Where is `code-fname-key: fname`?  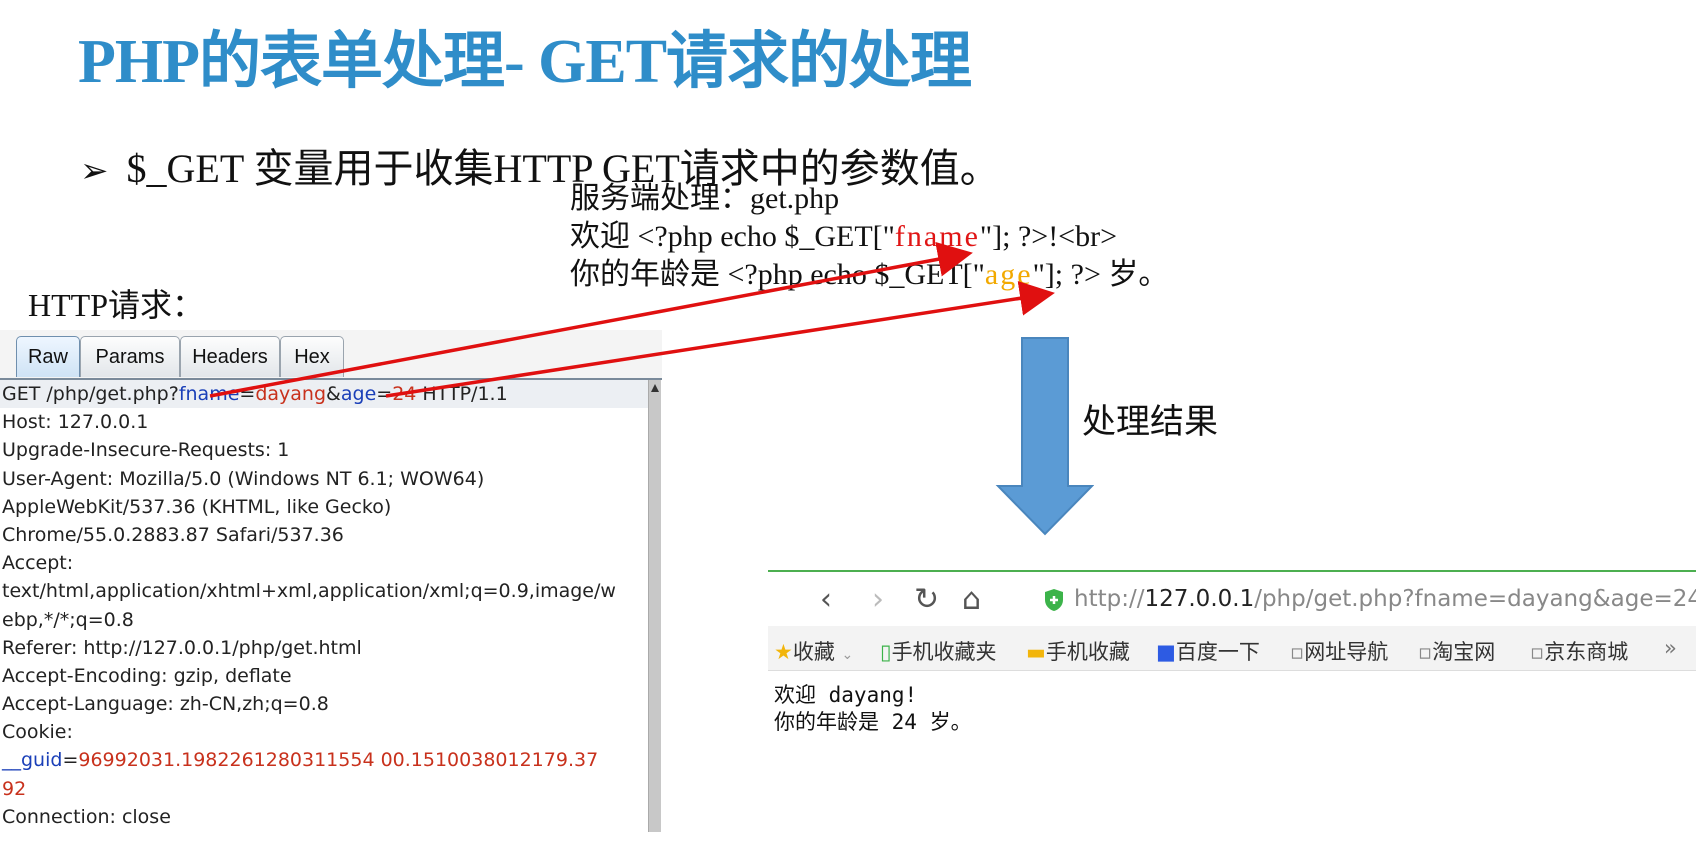
code-fname-key: fname is located at coordinates (937, 236).